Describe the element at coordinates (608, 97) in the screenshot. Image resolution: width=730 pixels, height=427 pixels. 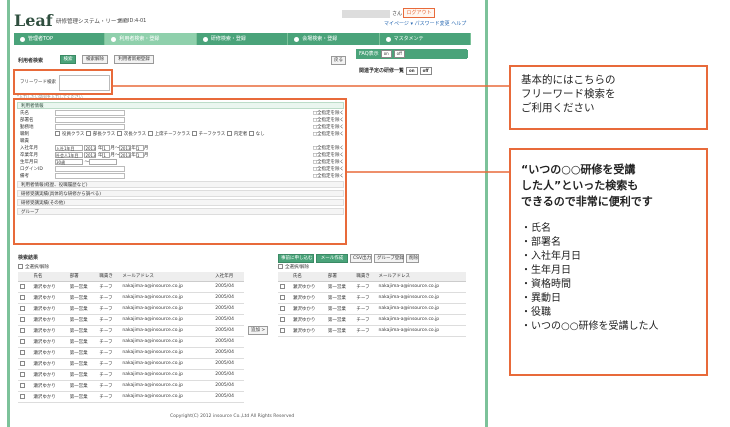
I see `callout-freeword: 基本的にはこちらの フリーワード検索を ご利用ください` at that location.